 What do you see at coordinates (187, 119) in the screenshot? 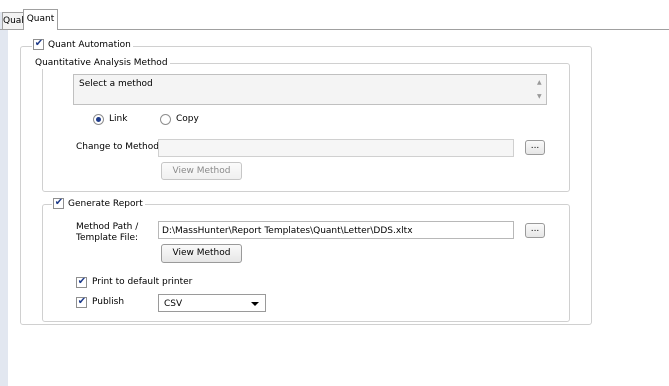
I see `copy-radio-label: Copy` at bounding box center [187, 119].